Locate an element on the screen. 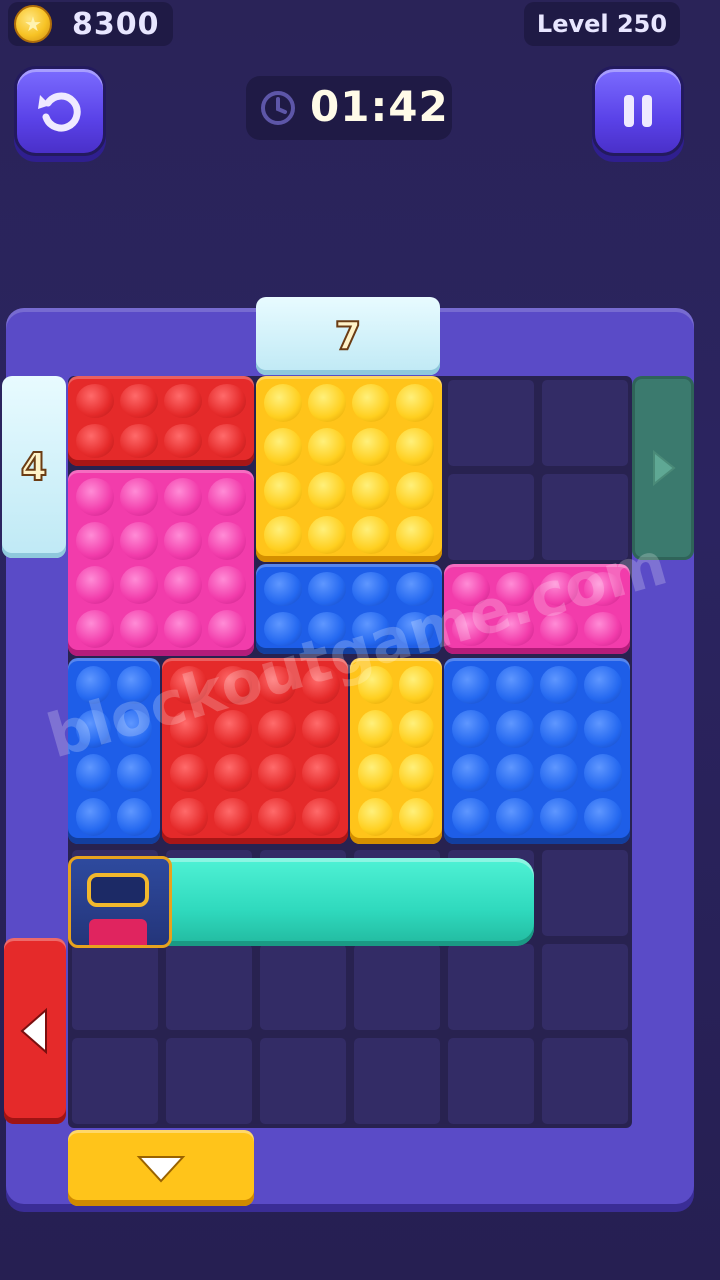 The height and width of the screenshot is (1280, 720). arrow-left-icon is located at coordinates (33, 1031).